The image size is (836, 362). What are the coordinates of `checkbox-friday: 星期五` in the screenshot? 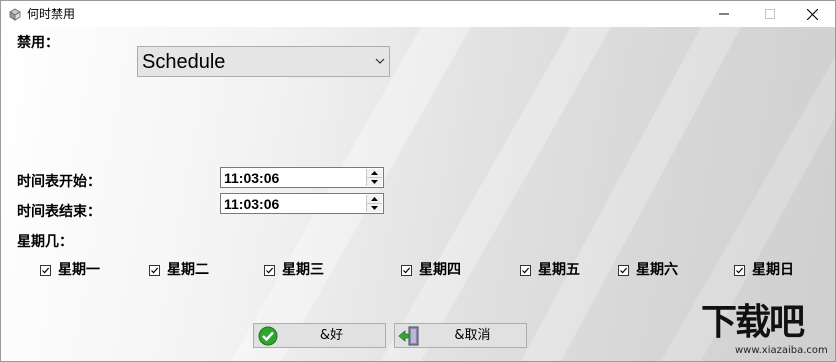 It's located at (550, 270).